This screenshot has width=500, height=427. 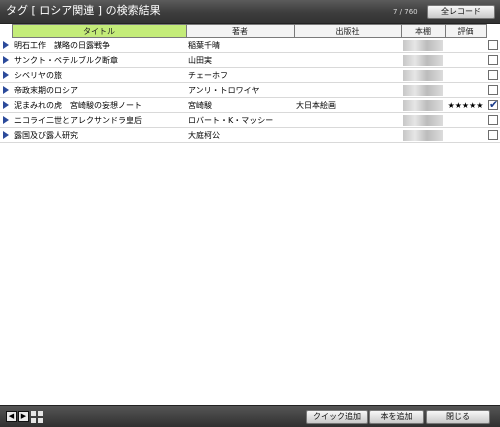 I want to click on cell-author: 大庭柯公, so click(x=240, y=135).